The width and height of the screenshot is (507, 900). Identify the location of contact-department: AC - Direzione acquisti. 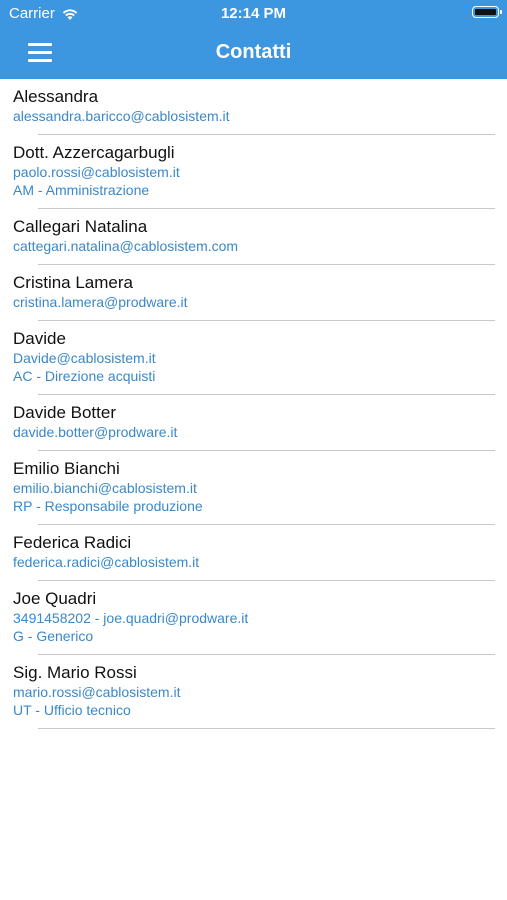
(84, 376).